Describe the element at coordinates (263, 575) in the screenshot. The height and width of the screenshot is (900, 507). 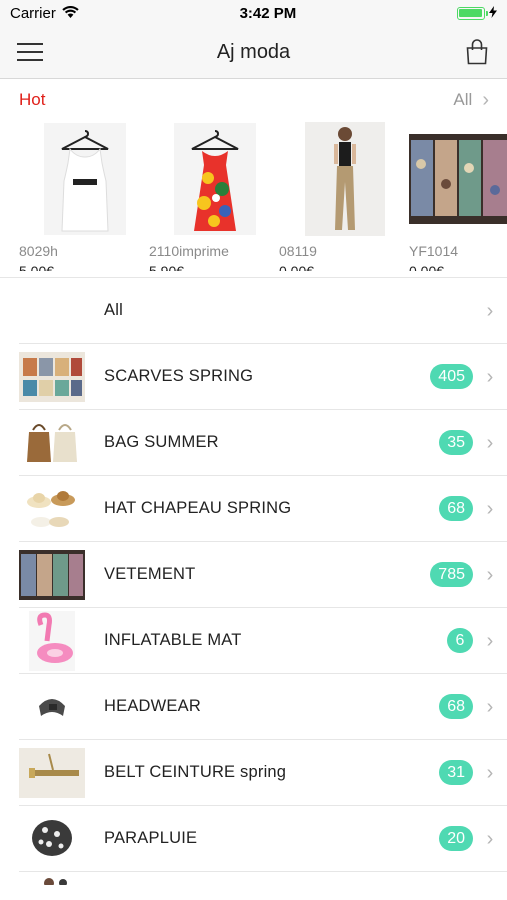
I see `category-row: VETEMENT 785 ›` at that location.